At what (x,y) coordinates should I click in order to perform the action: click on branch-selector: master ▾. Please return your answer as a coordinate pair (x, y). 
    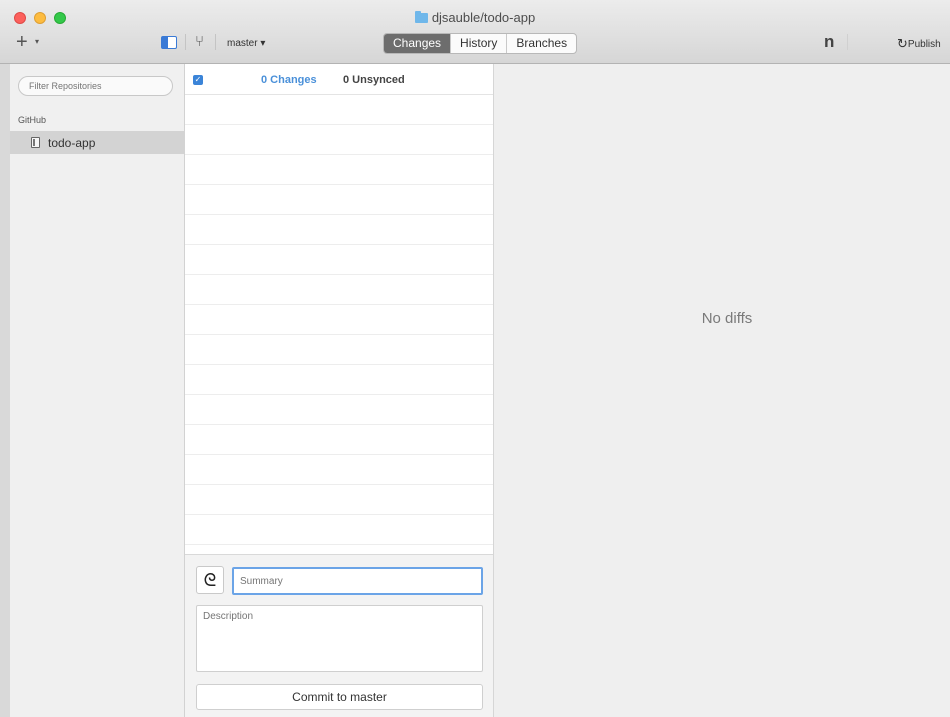
    Looking at the image, I should click on (246, 43).